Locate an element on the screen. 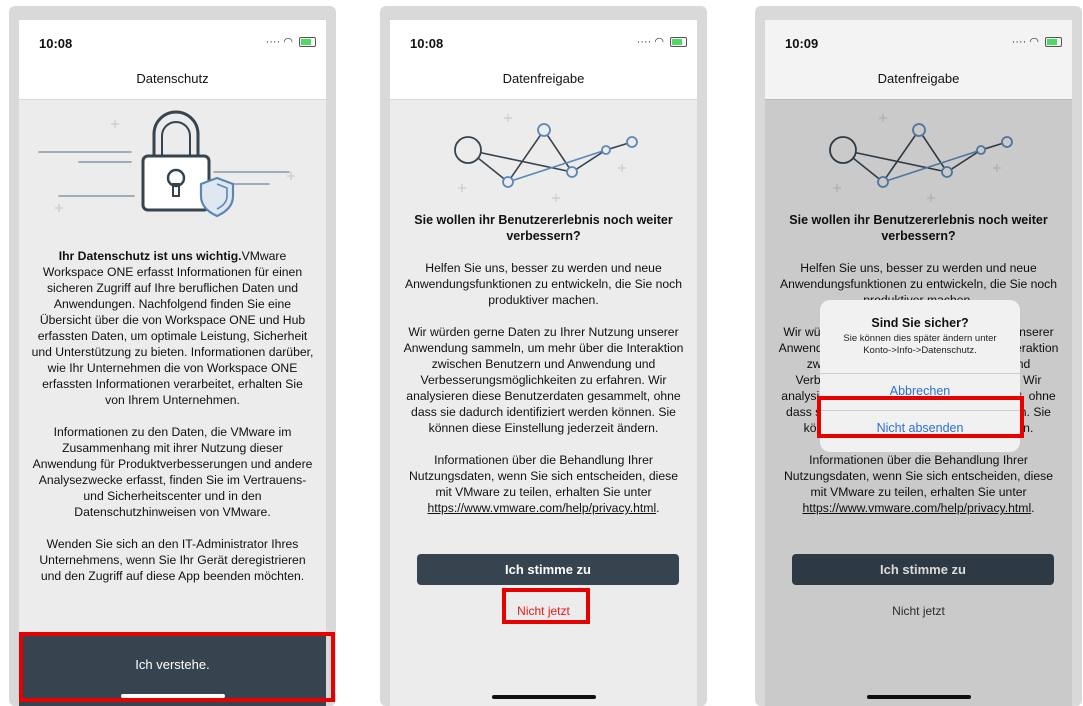  link-suffix: . is located at coordinates (658, 508).